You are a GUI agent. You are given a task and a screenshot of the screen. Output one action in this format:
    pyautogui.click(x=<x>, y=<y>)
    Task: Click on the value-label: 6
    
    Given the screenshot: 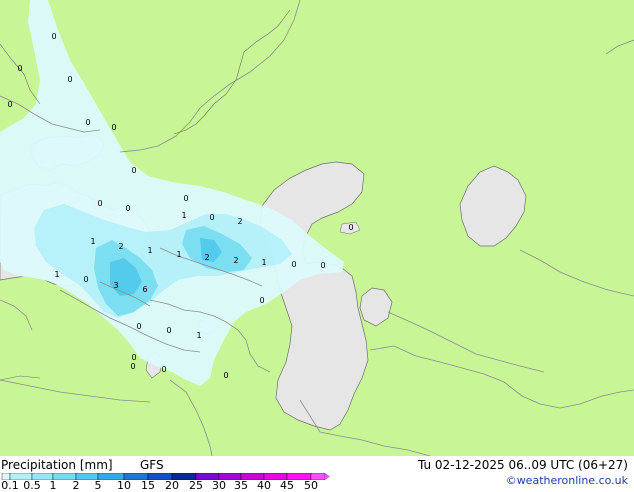 What is the action you would take?
    pyautogui.click(x=144, y=289)
    